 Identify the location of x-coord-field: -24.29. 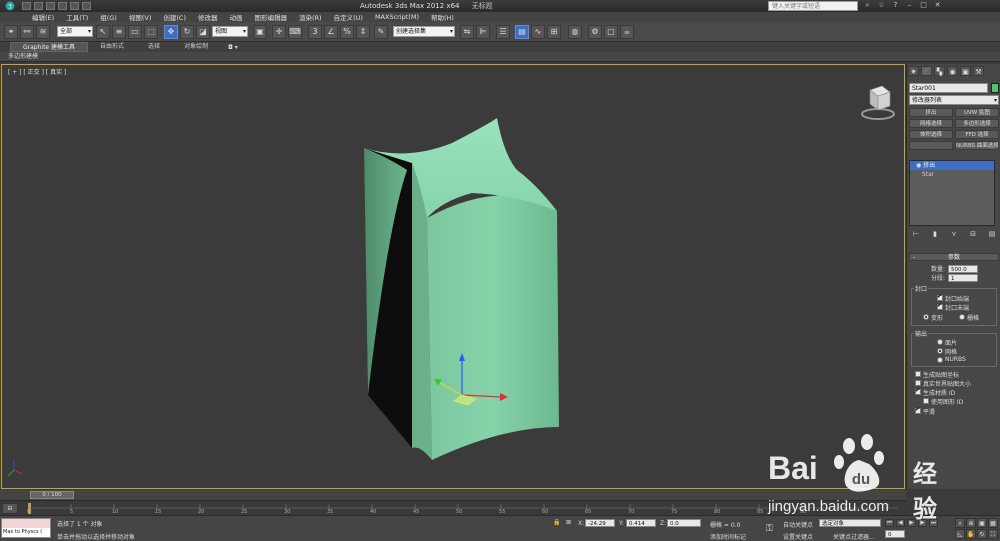
(600, 523).